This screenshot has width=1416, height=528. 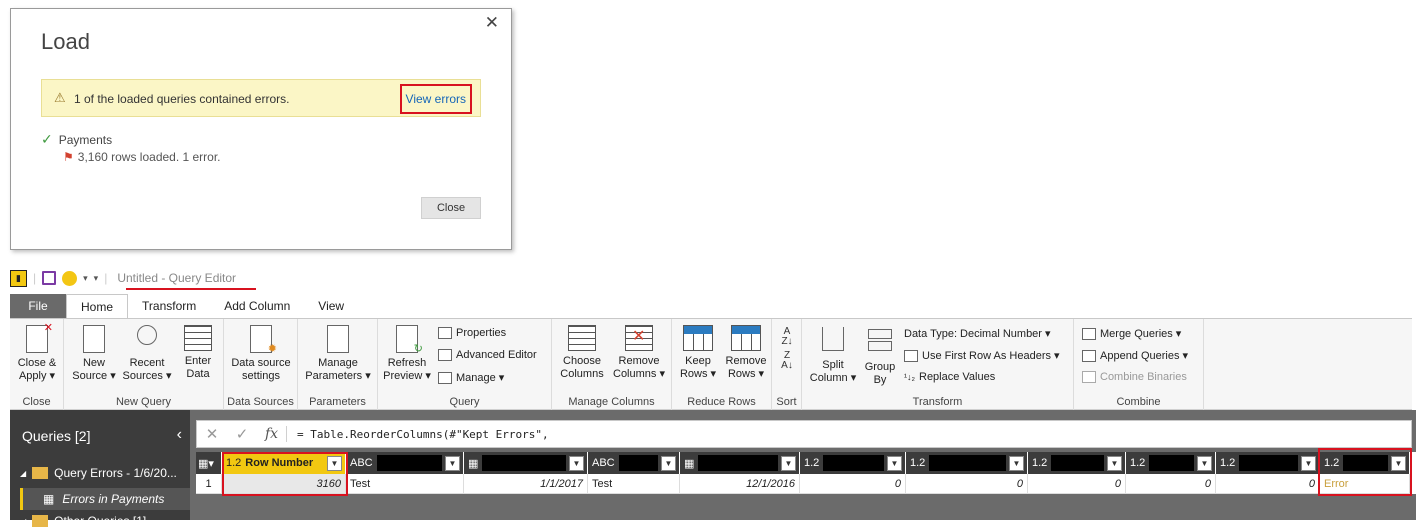 I want to click on tab-add-column: Add Column, so click(x=257, y=306).